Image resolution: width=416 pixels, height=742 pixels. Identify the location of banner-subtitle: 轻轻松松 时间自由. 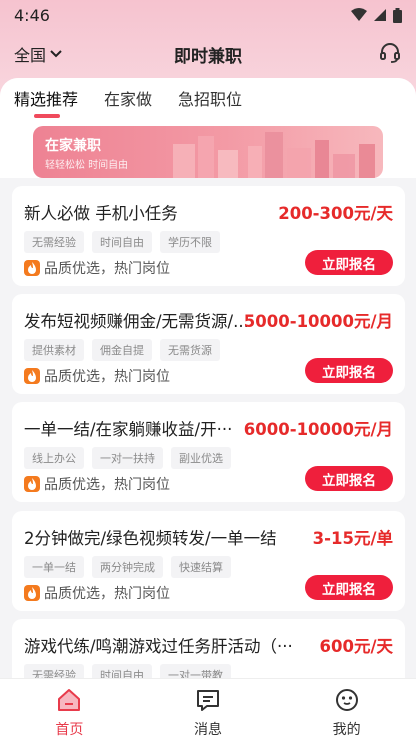
(87, 165).